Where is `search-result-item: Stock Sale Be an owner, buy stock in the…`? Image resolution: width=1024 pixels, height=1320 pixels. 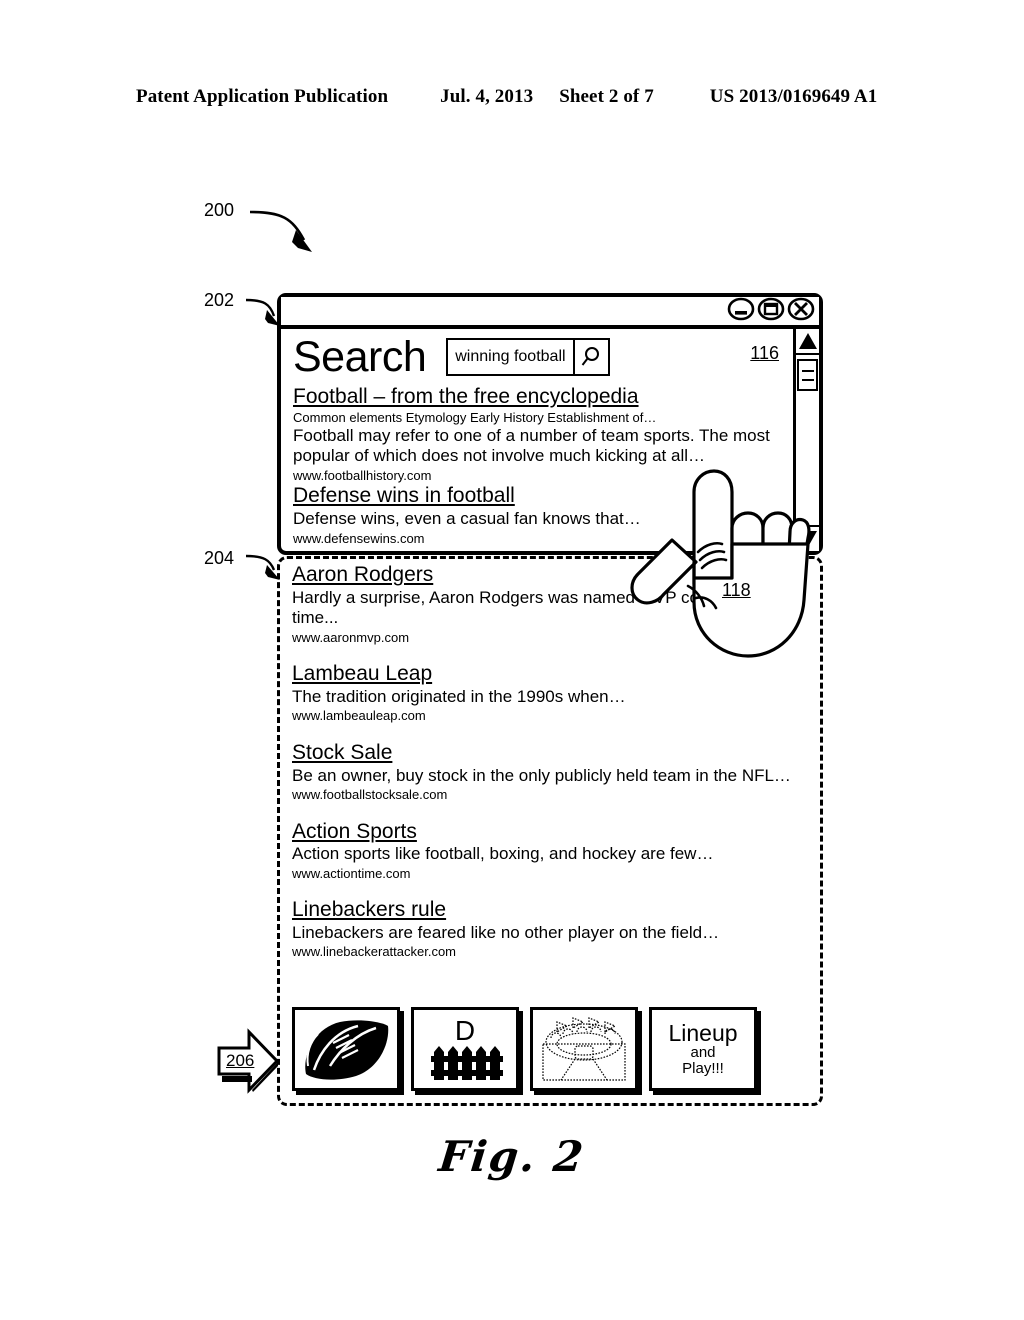
search-result-item: Stock Sale Be an owner, buy stock in the… is located at coordinates (553, 772).